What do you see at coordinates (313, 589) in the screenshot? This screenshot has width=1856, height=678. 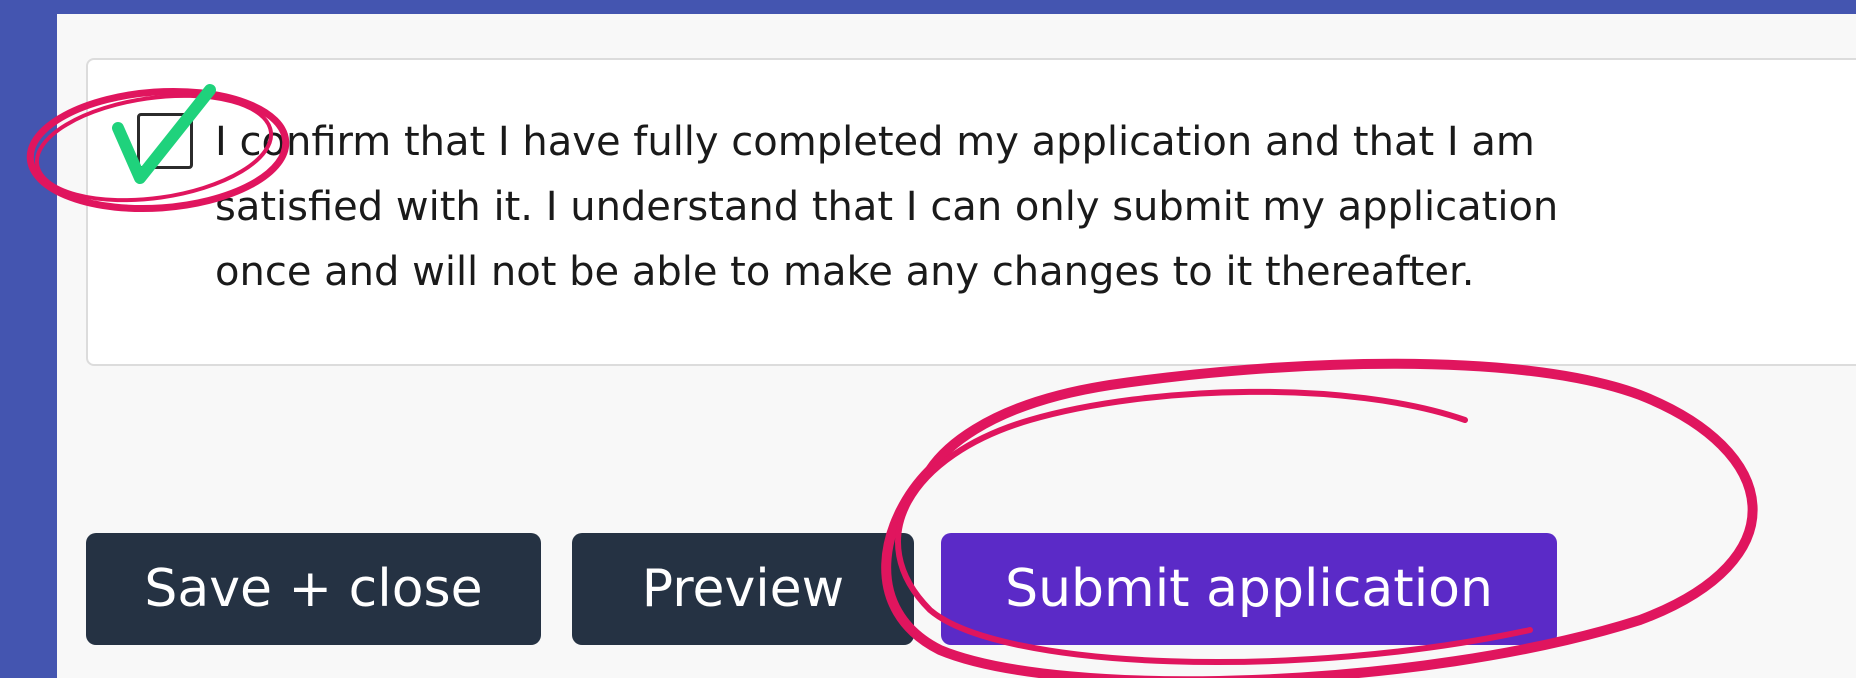 I see `save-close-button: Save + close` at bounding box center [313, 589].